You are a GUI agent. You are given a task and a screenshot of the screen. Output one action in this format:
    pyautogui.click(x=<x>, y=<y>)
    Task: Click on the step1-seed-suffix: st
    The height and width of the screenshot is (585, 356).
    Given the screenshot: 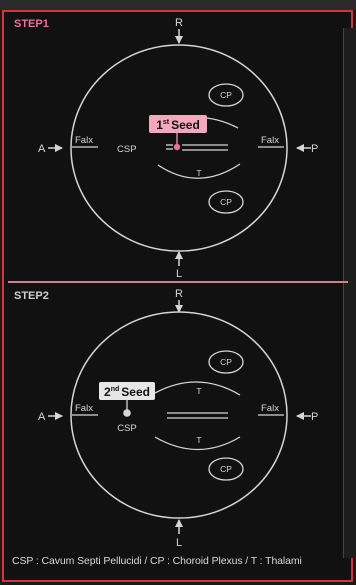 What is the action you would take?
    pyautogui.click(x=166, y=122)
    